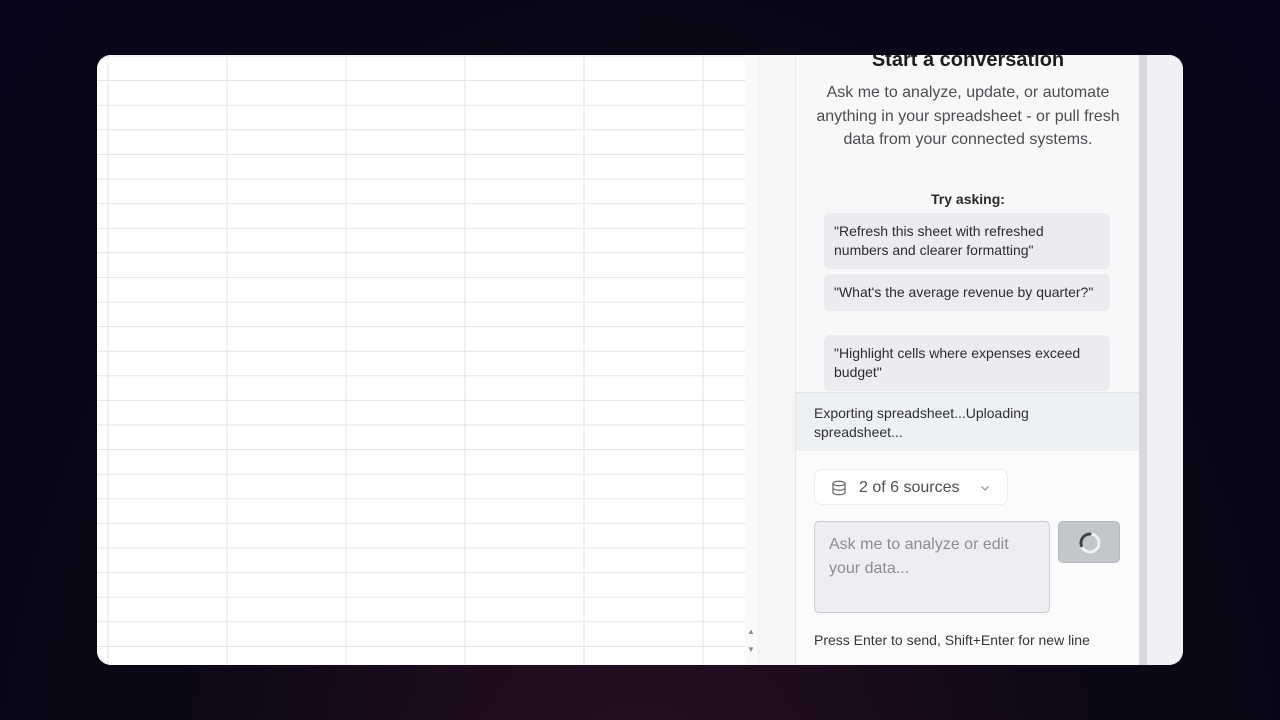 The image size is (1280, 720). I want to click on panel-scroll-track, so click(1161, 360).